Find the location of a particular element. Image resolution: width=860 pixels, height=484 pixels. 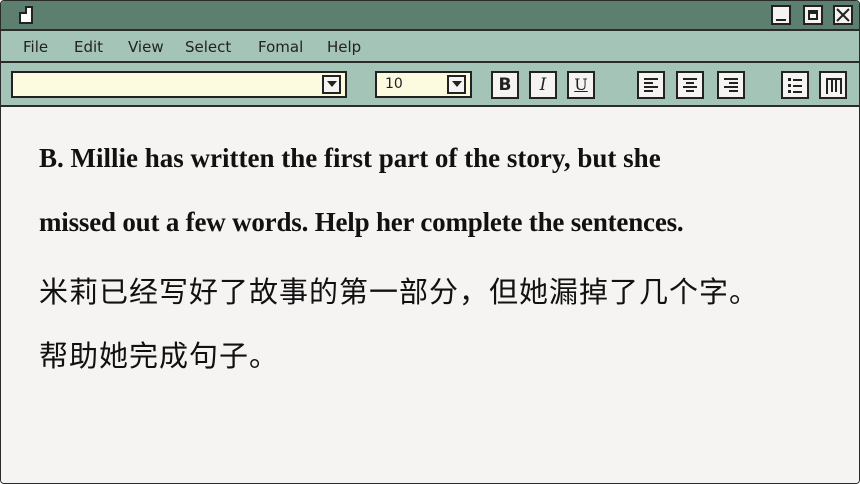

italic-button: I is located at coordinates (543, 85).